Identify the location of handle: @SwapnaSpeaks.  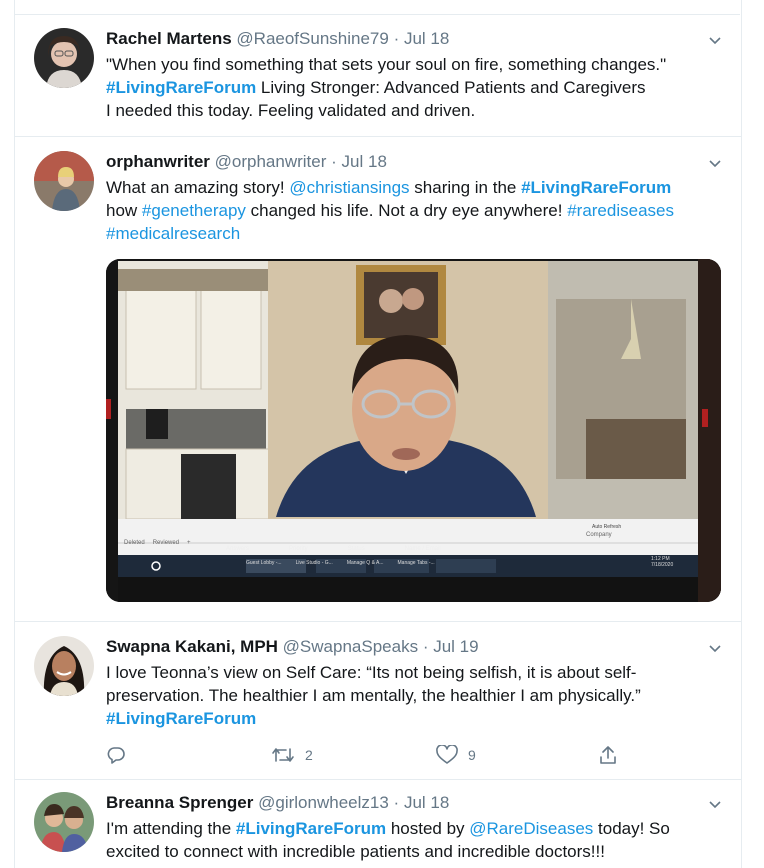
(350, 646).